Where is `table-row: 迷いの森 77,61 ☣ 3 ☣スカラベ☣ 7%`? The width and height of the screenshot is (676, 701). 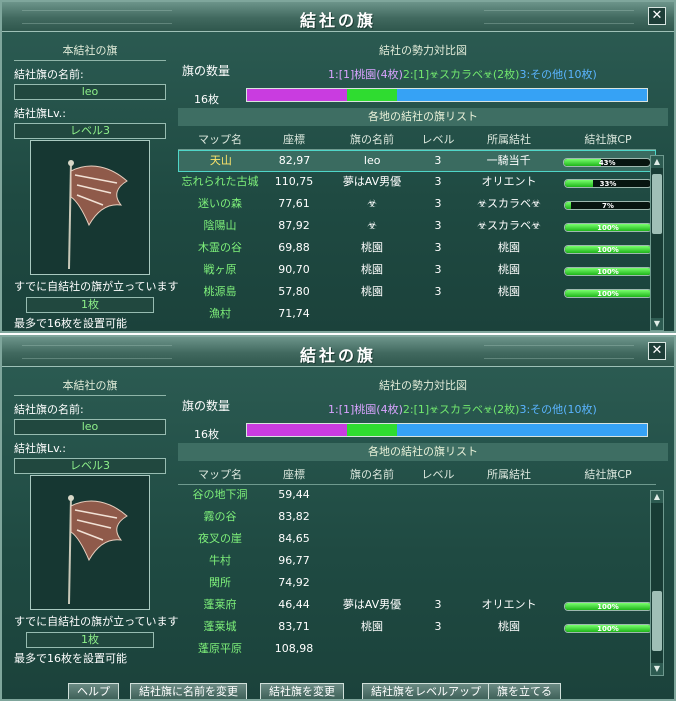 table-row: 迷いの森 77,61 ☣ 3 ☣スカラベ☣ 7% is located at coordinates (417, 205).